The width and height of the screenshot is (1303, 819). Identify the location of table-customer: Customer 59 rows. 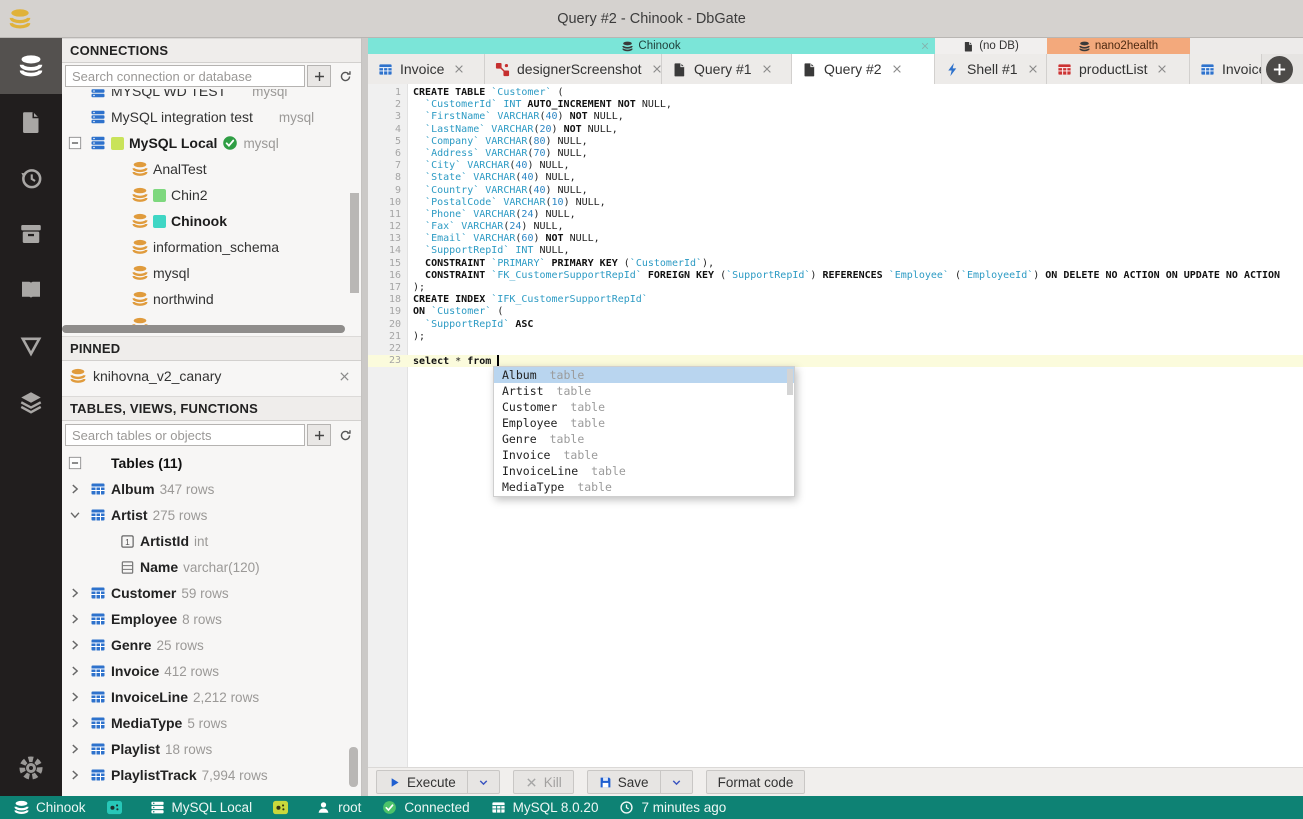
(211, 593).